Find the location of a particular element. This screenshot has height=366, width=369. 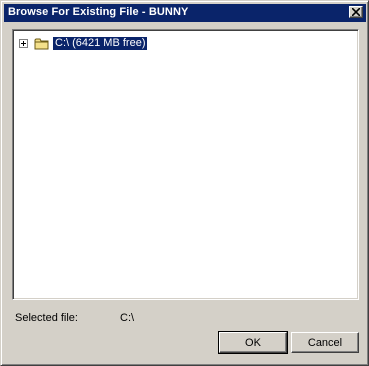

folder-icon is located at coordinates (41, 43).